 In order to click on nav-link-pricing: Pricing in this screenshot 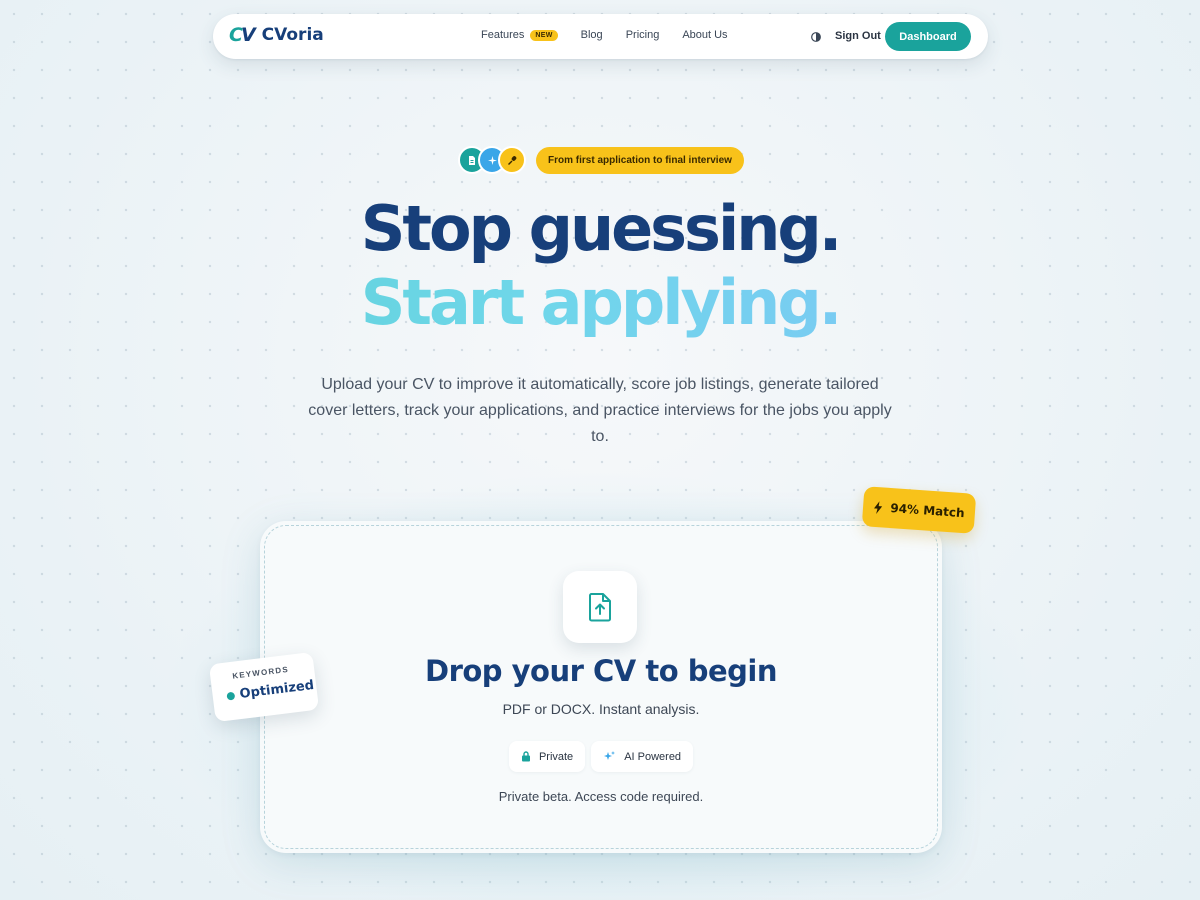, I will do `click(643, 35)`.